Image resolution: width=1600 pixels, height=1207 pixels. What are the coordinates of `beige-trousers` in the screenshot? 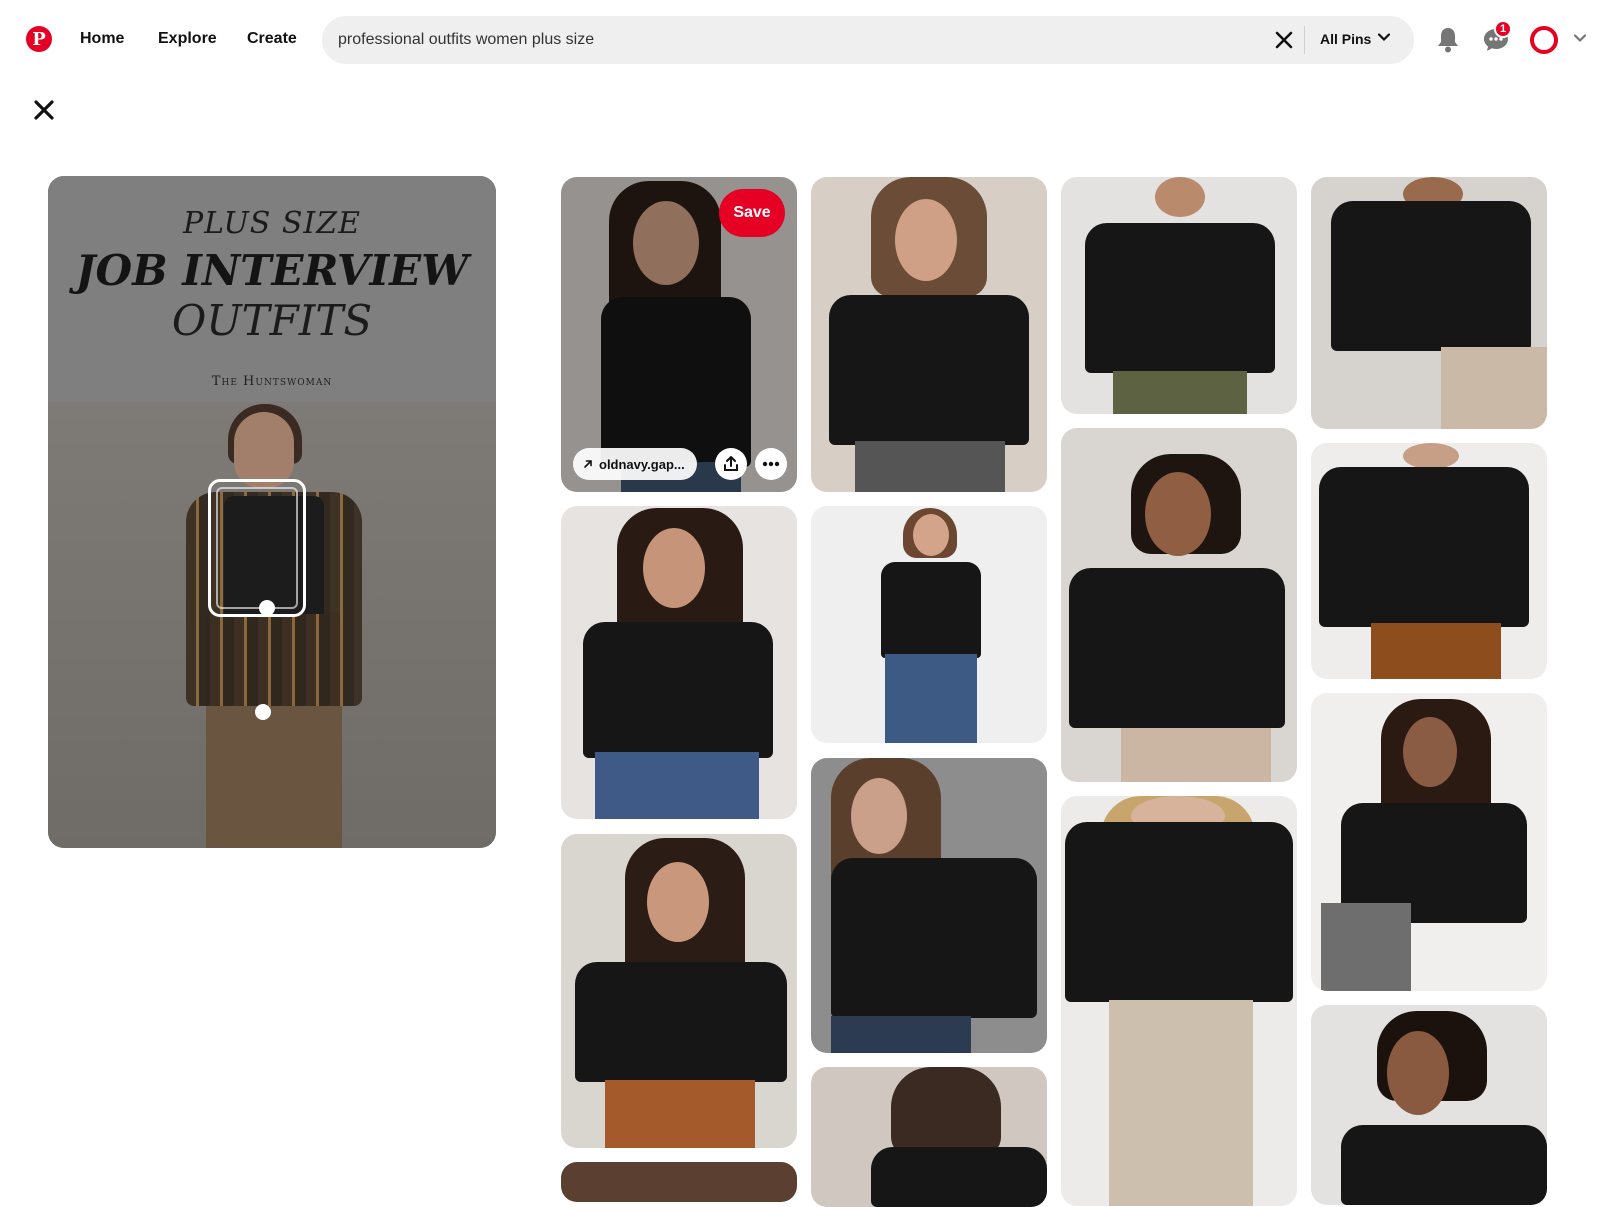 It's located at (1181, 1103).